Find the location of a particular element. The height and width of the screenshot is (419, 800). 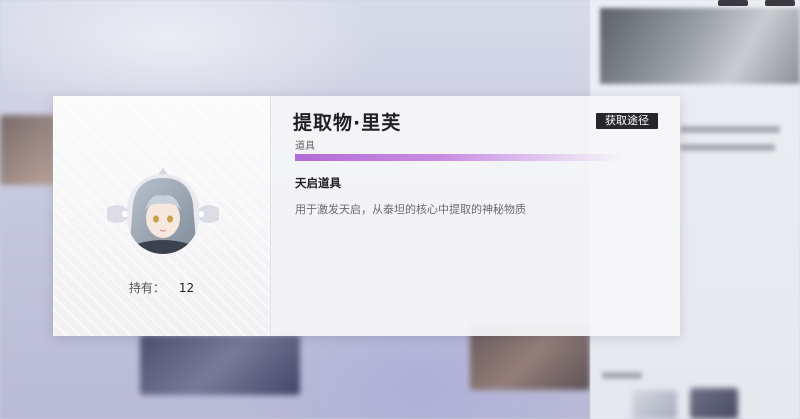

character-portrait-icon is located at coordinates (163, 214).